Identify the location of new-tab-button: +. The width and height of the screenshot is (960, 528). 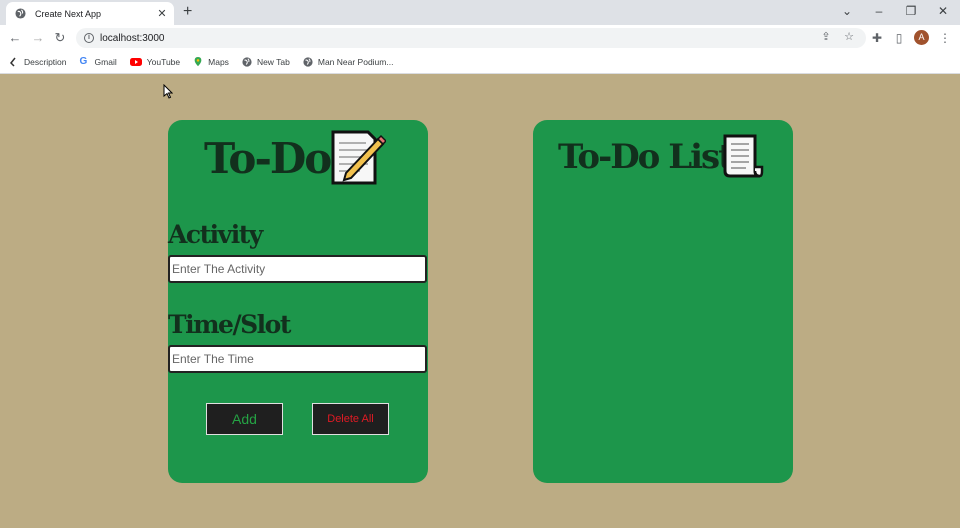
(187, 12).